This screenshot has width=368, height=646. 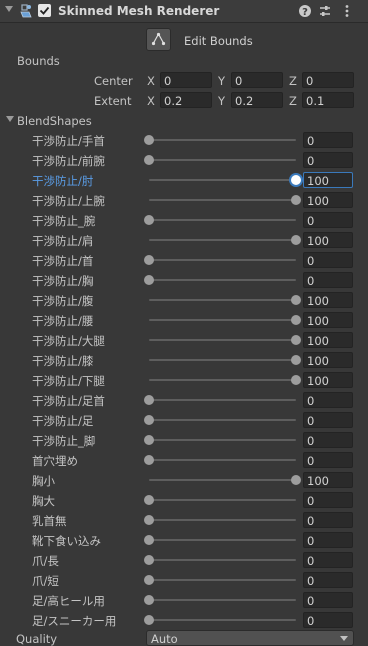 What do you see at coordinates (54, 121) in the screenshot?
I see `blendshapes-label: BlendShapes` at bounding box center [54, 121].